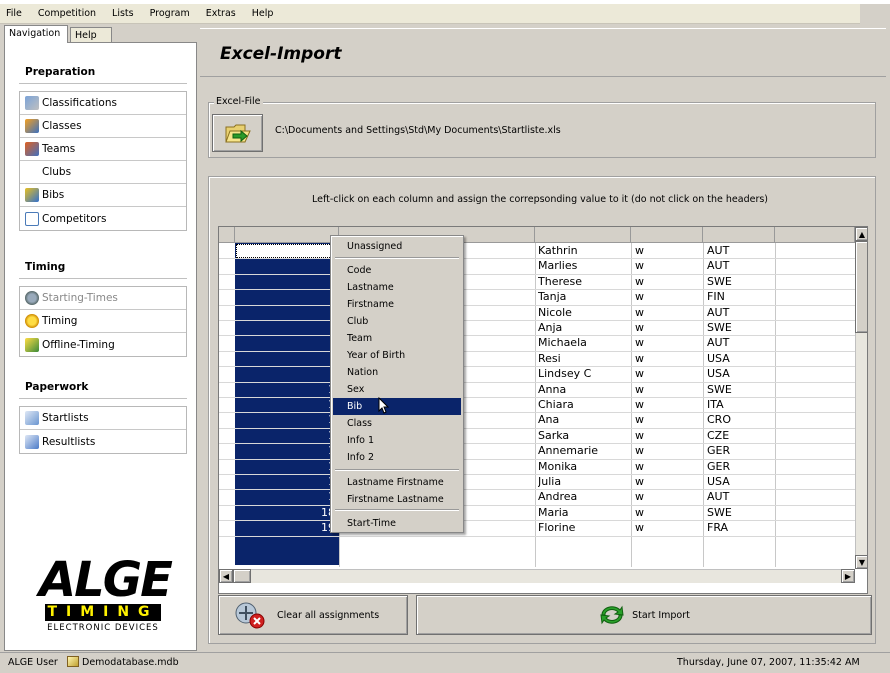 The image size is (890, 673). Describe the element at coordinates (644, 615) in the screenshot. I see `start-import-button: Start Import` at that location.